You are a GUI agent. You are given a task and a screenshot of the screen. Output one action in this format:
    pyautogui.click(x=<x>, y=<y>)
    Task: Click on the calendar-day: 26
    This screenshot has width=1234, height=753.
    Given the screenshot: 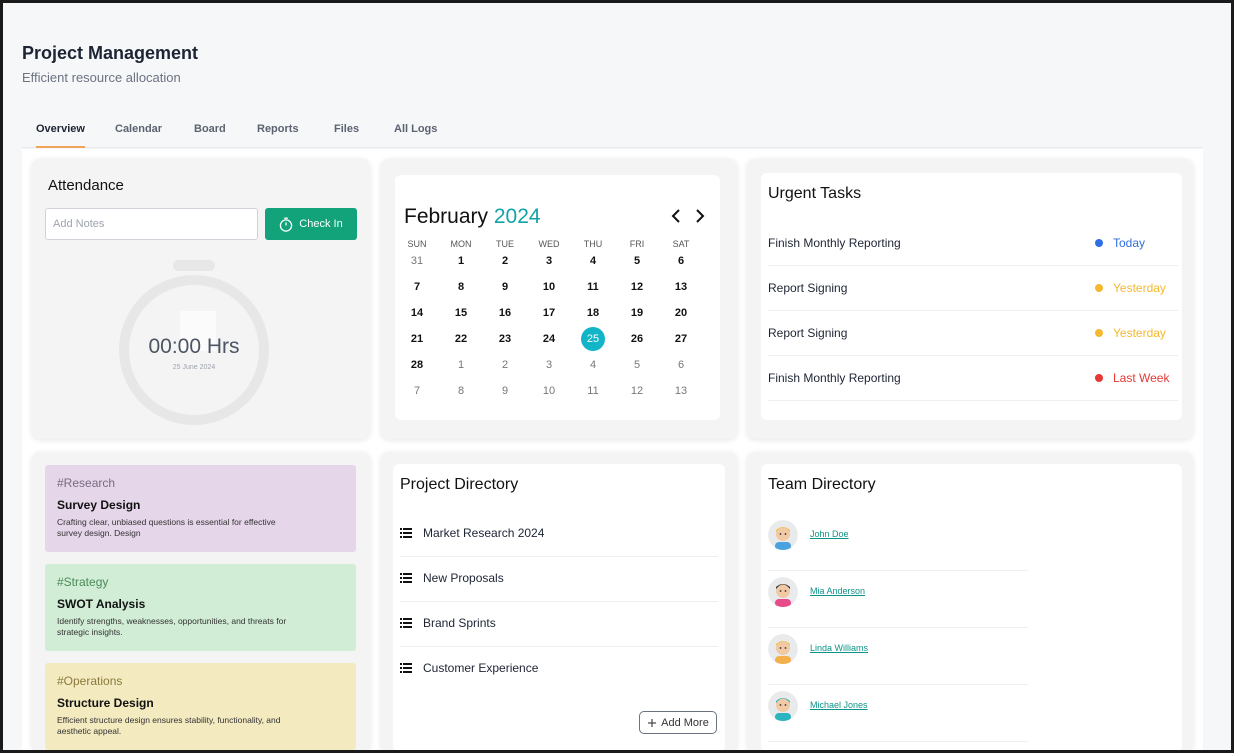 What is the action you would take?
    pyautogui.click(x=637, y=339)
    